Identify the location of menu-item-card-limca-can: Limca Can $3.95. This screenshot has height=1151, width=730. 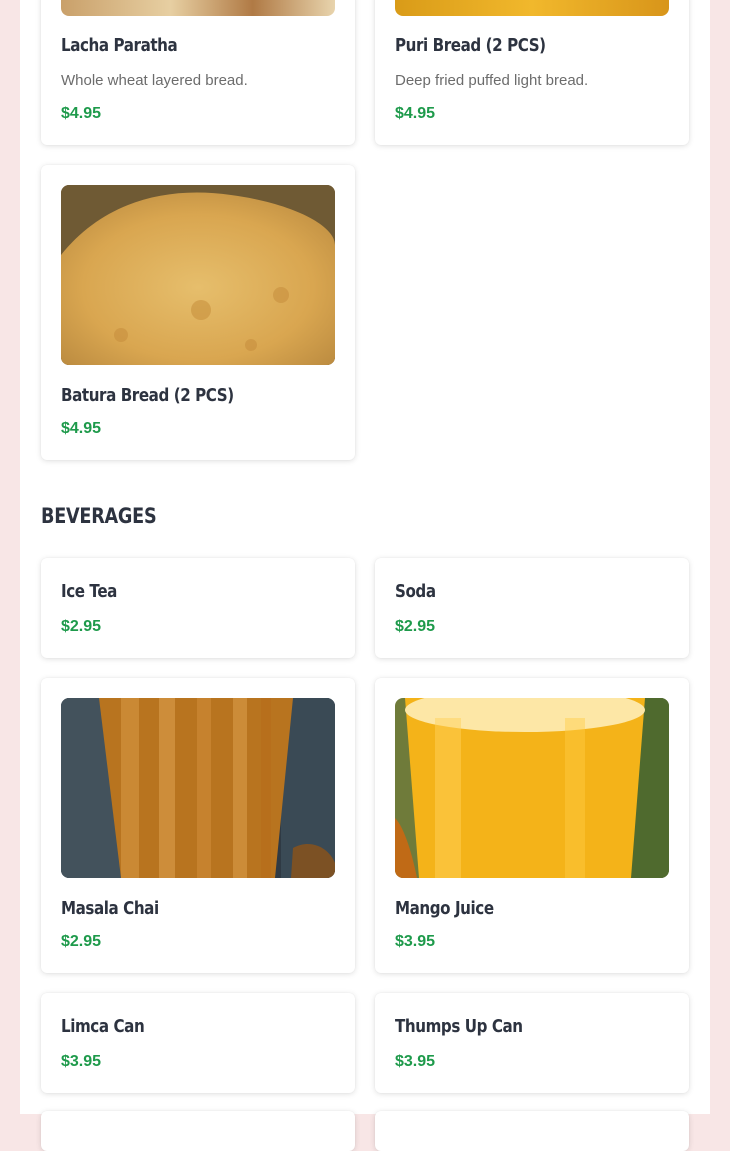
(198, 1043).